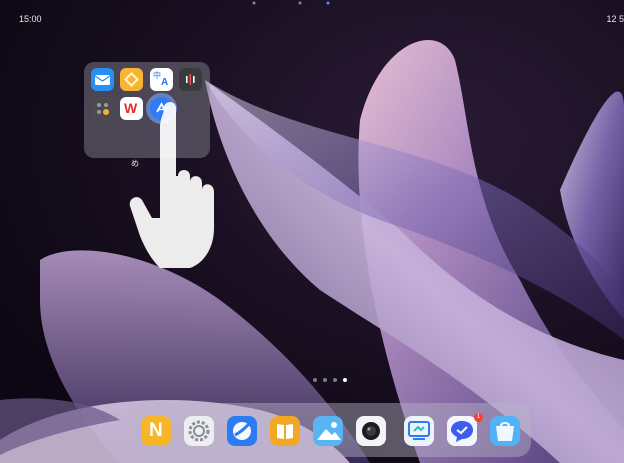  Describe the element at coordinates (505, 431) in the screenshot. I see `shopping-bag-icon` at that location.